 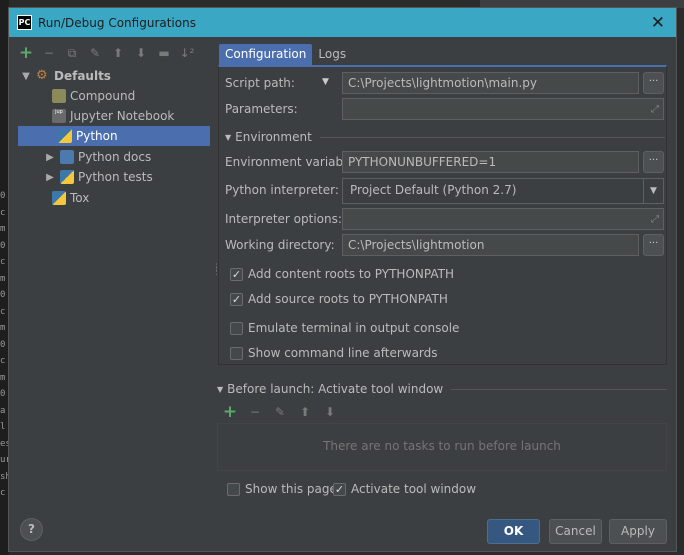 I want to click on edit-env-vars-button: ···, so click(x=653, y=162).